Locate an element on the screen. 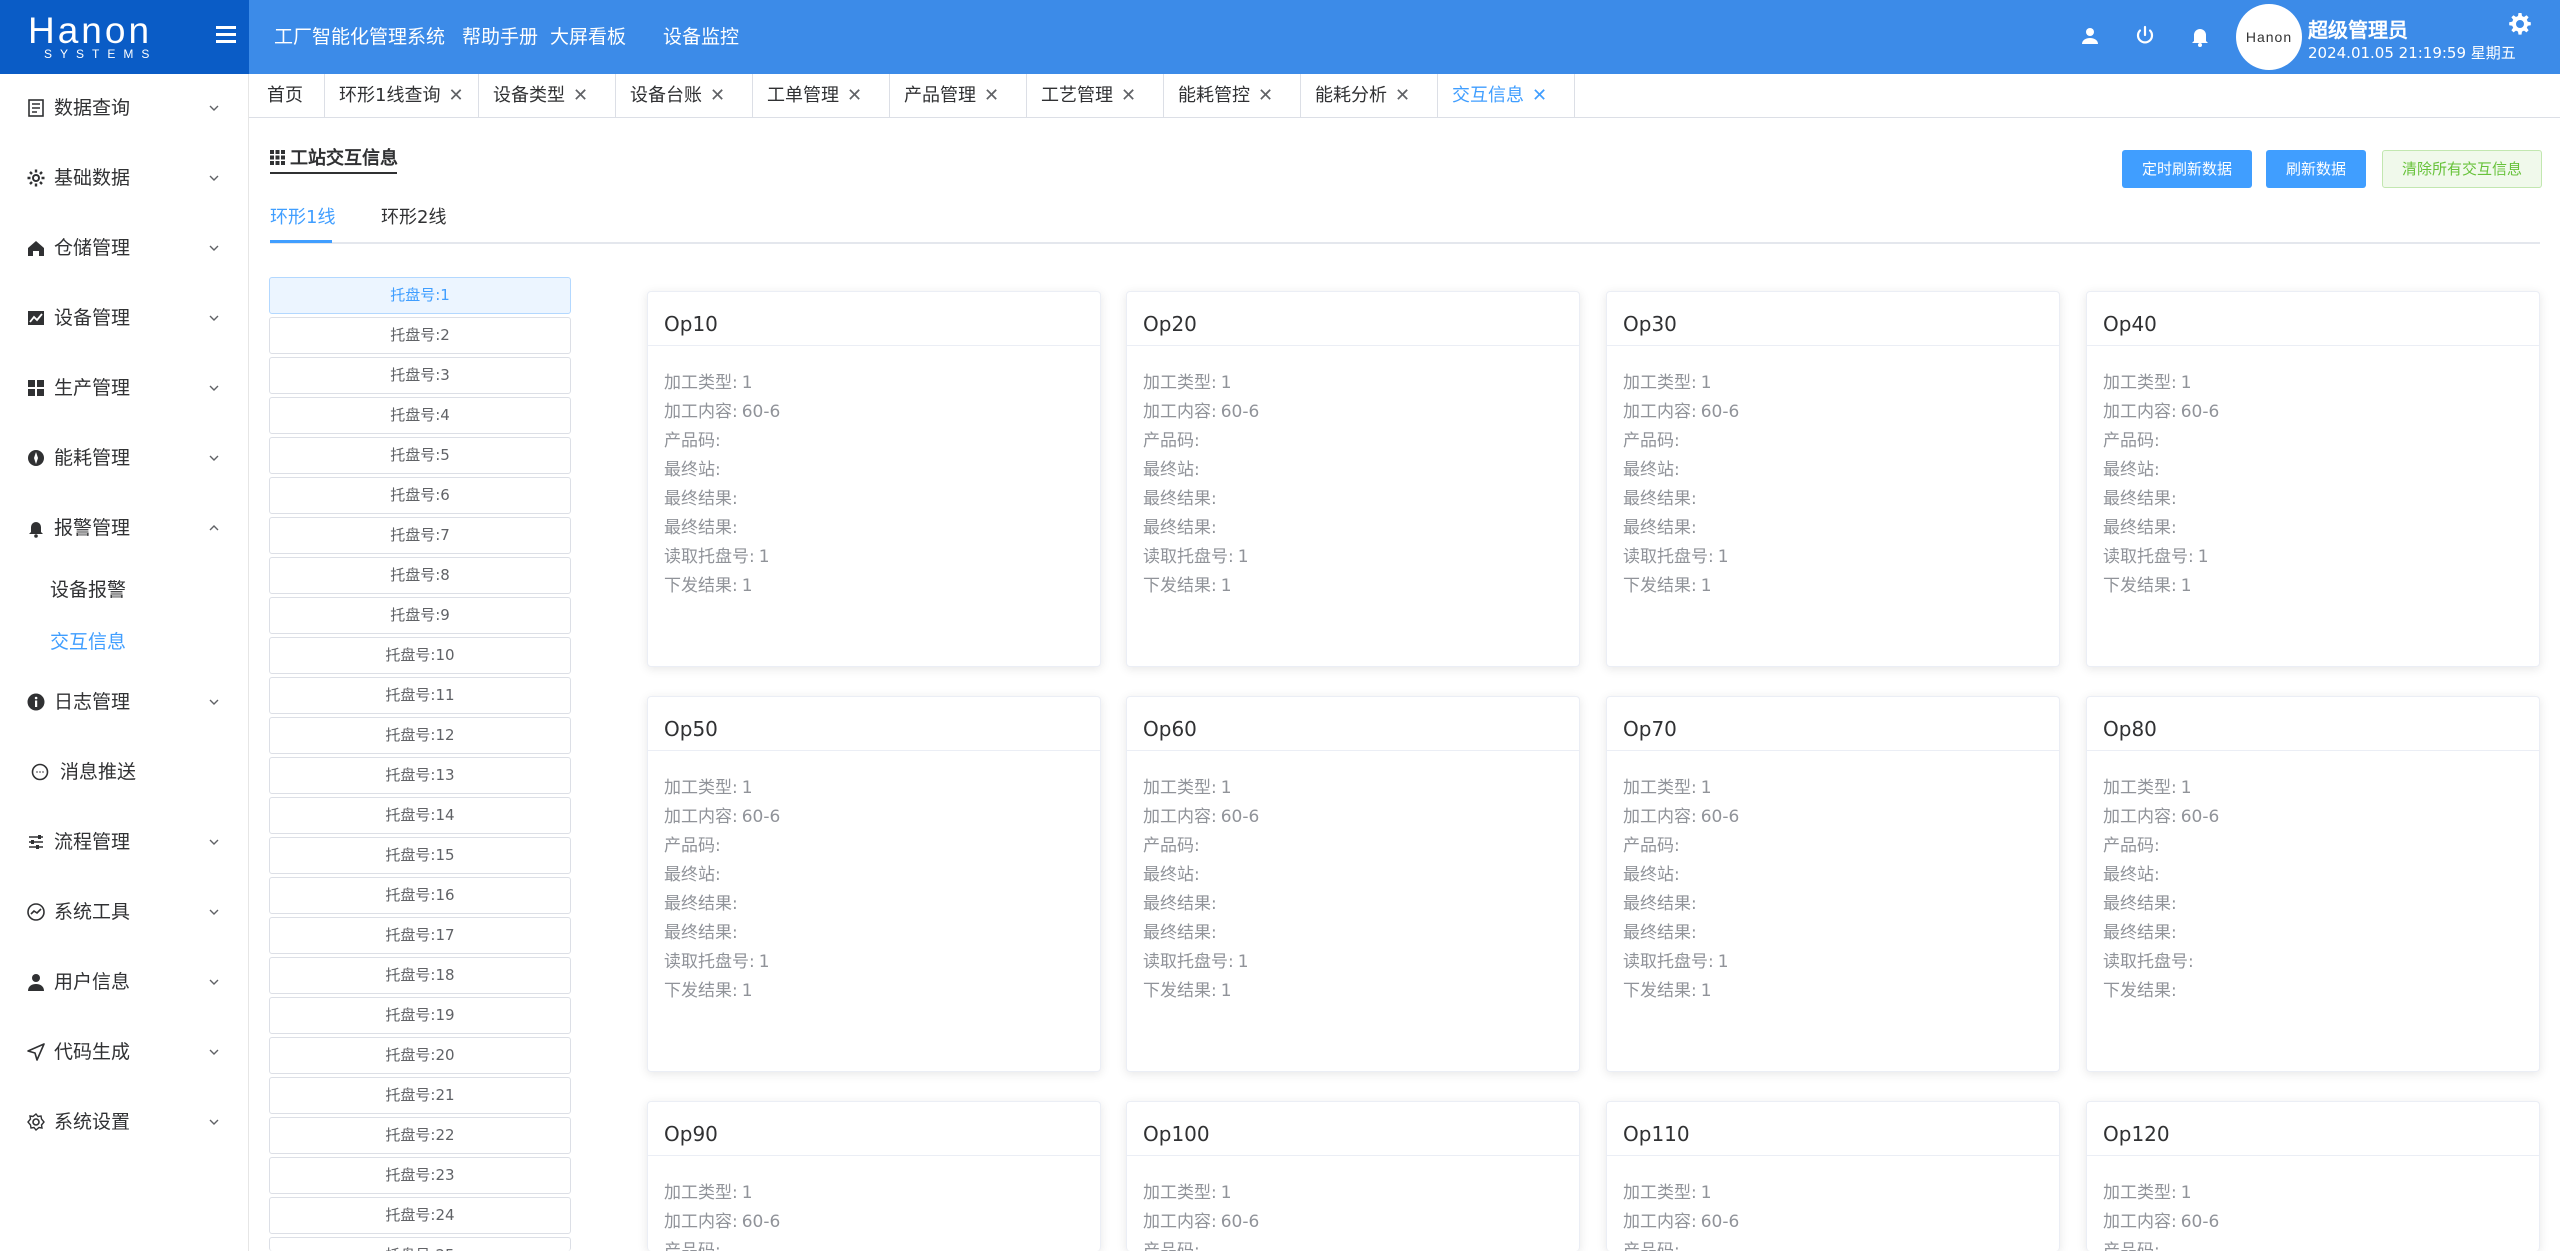  user-icon is located at coordinates (2090, 36).